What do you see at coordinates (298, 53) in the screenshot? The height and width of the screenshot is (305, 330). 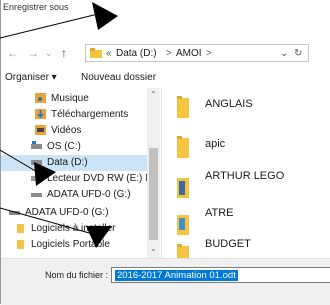 I see `refresh-icon: ↻` at bounding box center [298, 53].